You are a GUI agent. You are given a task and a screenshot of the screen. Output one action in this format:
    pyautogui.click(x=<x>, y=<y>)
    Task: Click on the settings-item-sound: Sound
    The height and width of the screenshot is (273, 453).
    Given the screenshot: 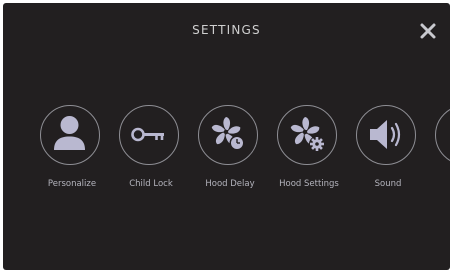 What is the action you would take?
    pyautogui.click(x=388, y=150)
    